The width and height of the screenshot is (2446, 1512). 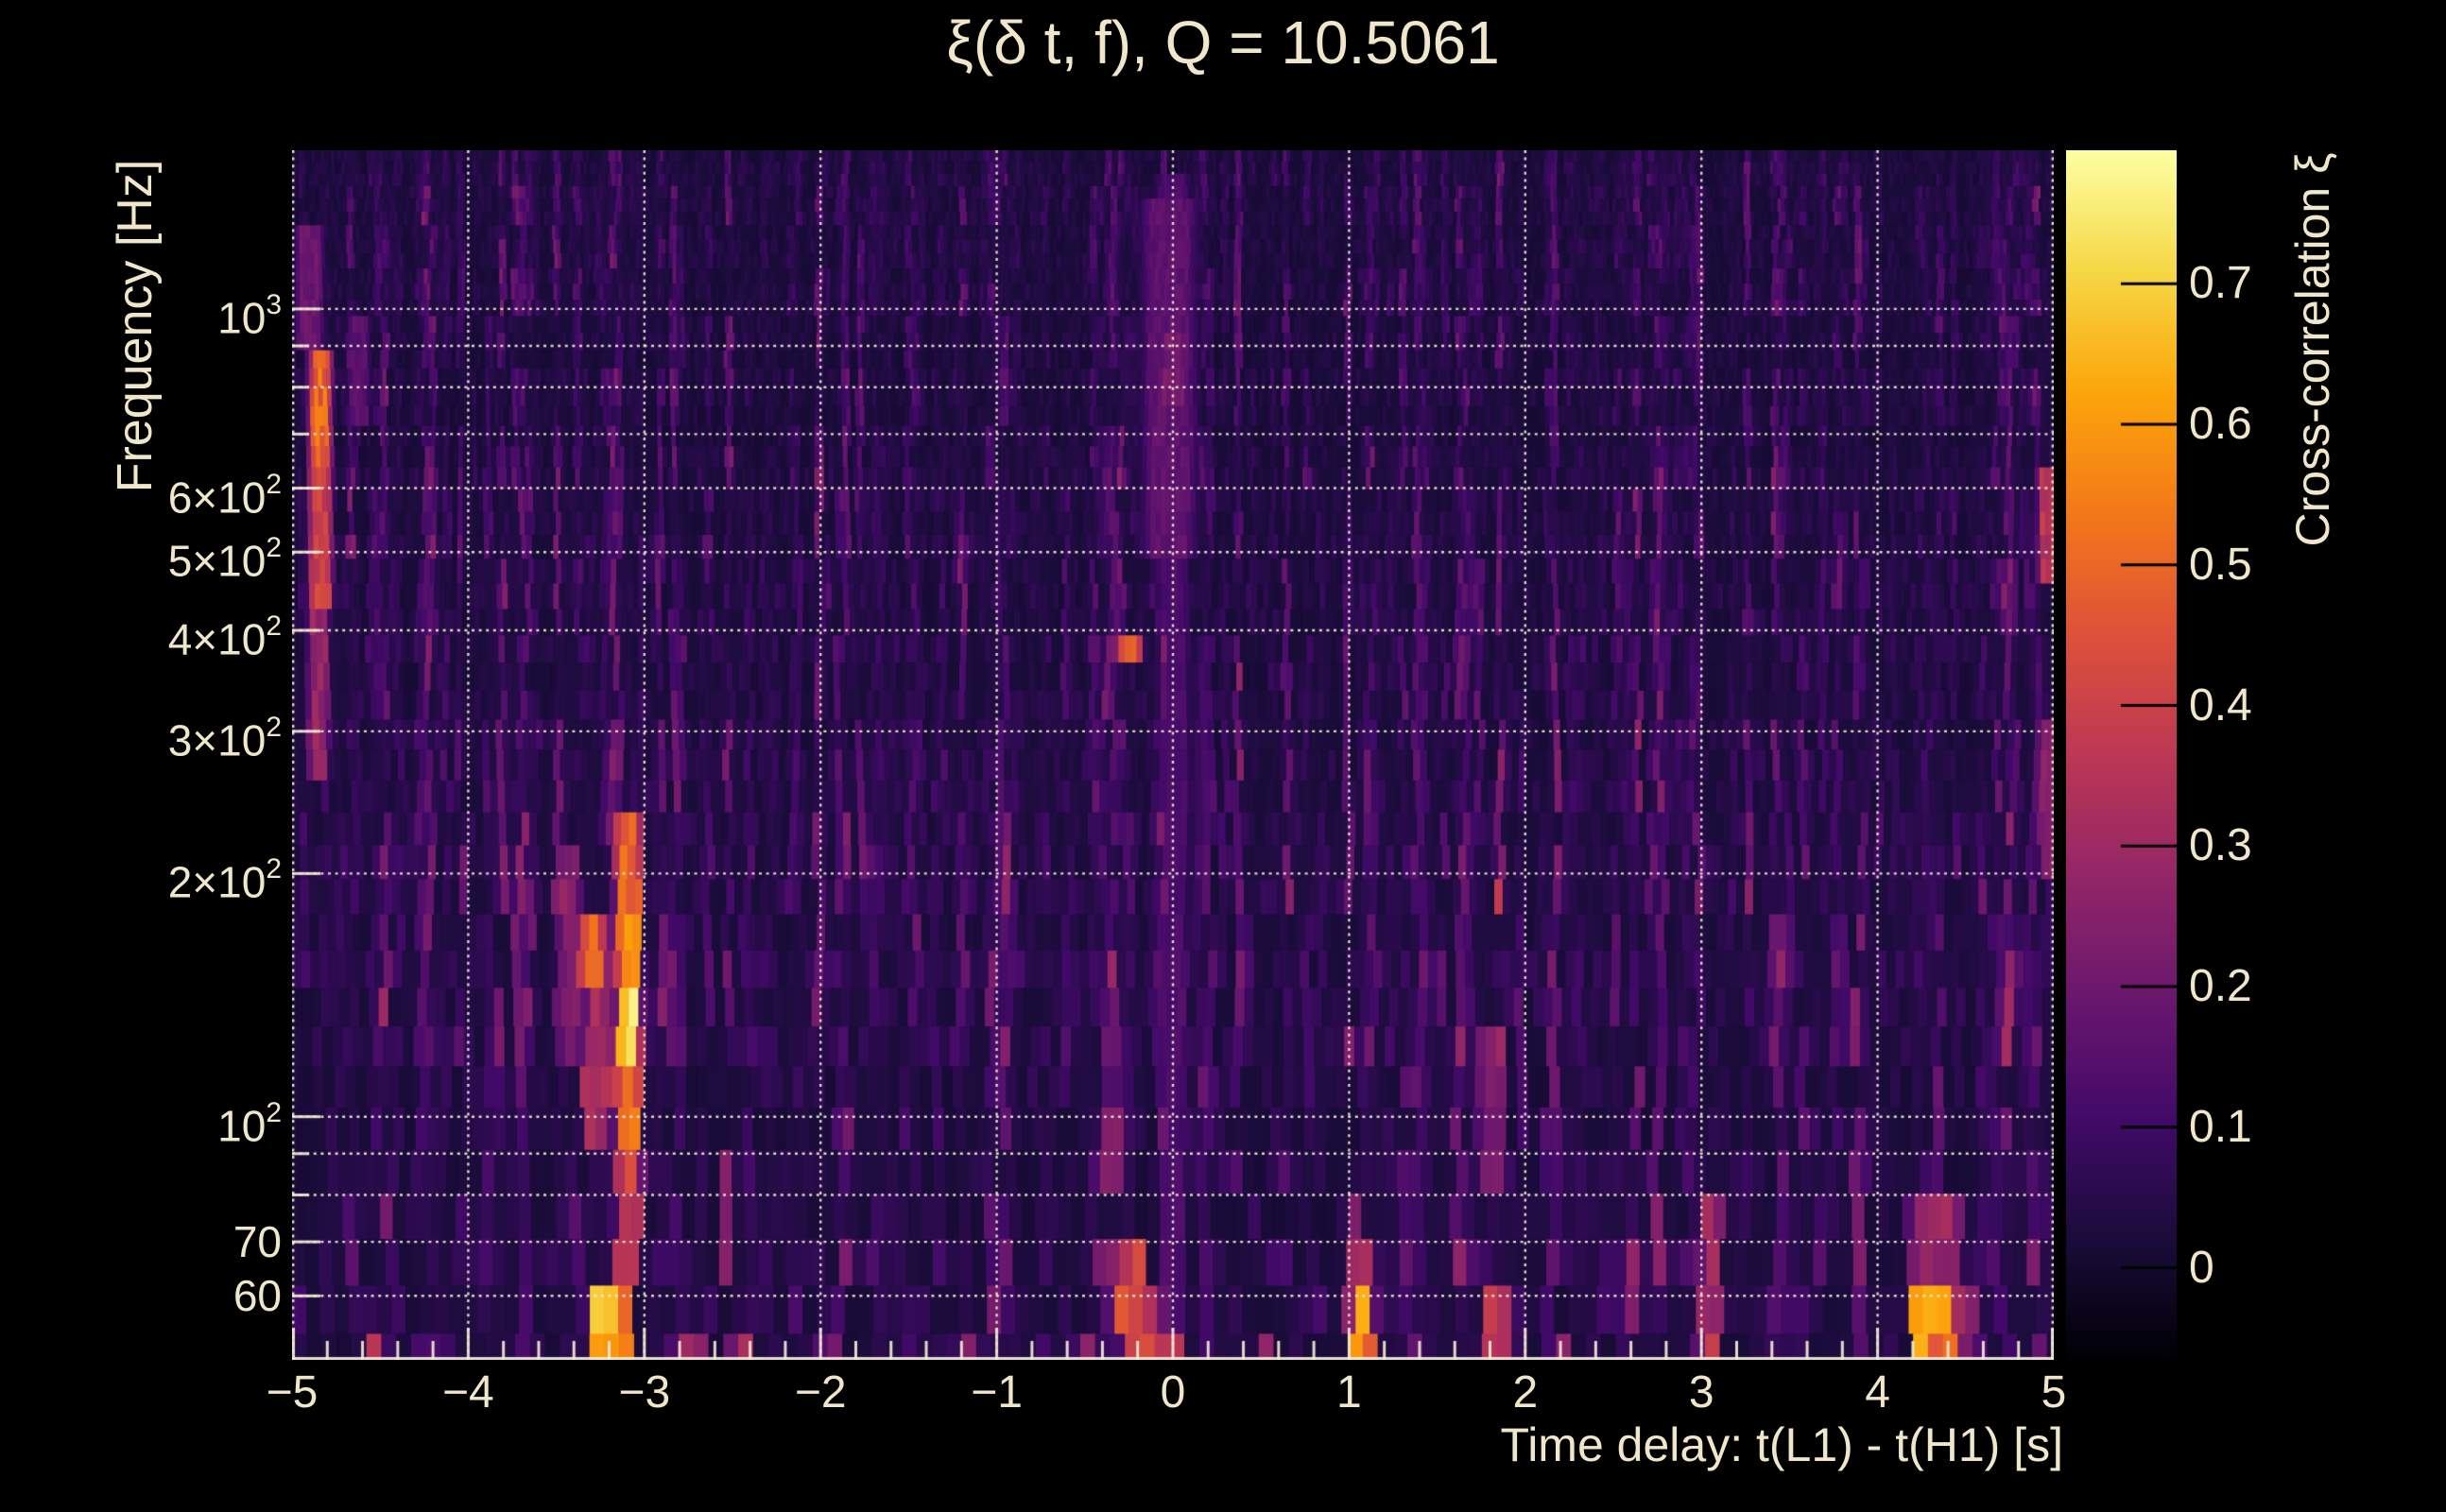 What do you see at coordinates (2220, 1126) in the screenshot?
I see `colorbar-tick-label: 0.1` at bounding box center [2220, 1126].